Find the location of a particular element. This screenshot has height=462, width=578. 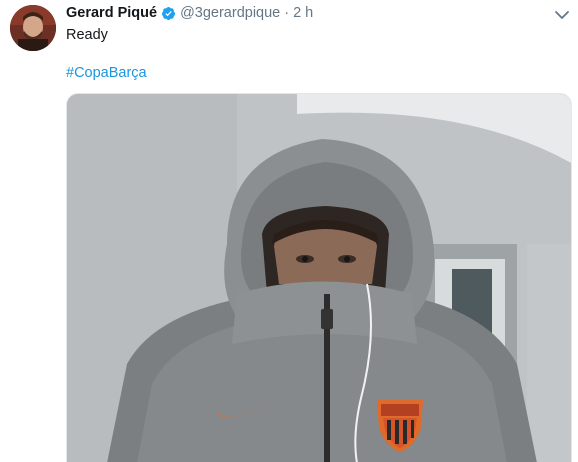

tweet-timestamp: 2 h is located at coordinates (303, 13).